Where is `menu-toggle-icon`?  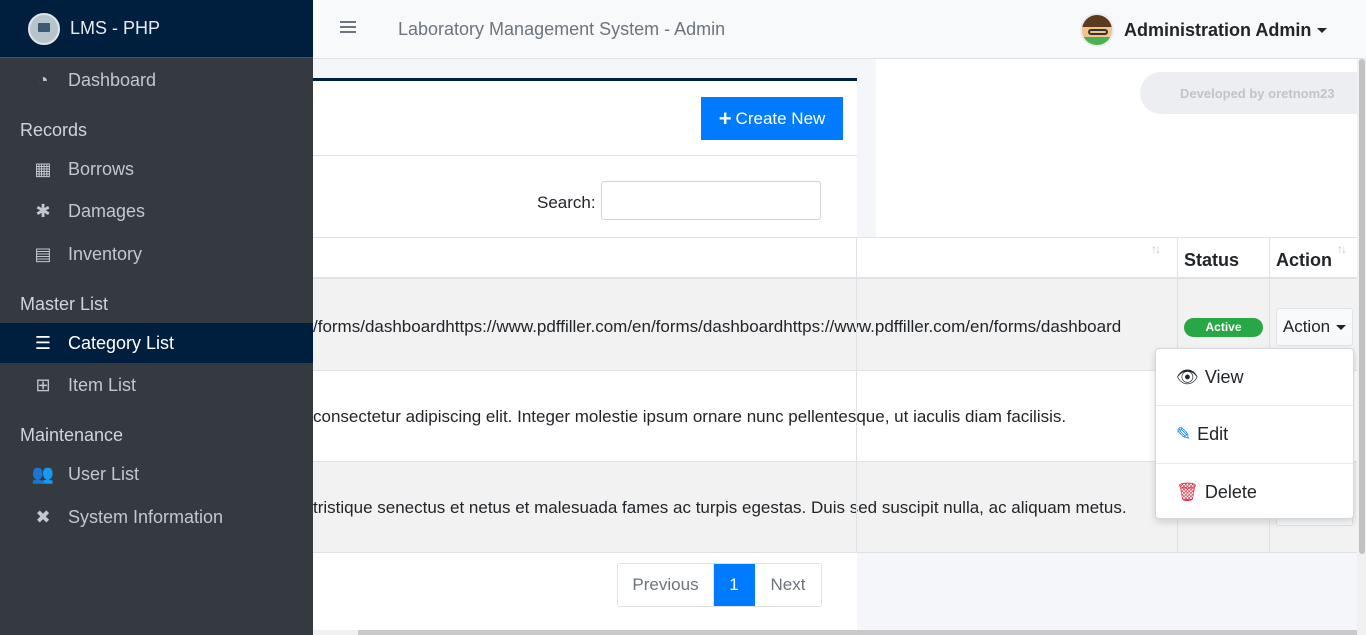
menu-toggle-icon is located at coordinates (350, 29).